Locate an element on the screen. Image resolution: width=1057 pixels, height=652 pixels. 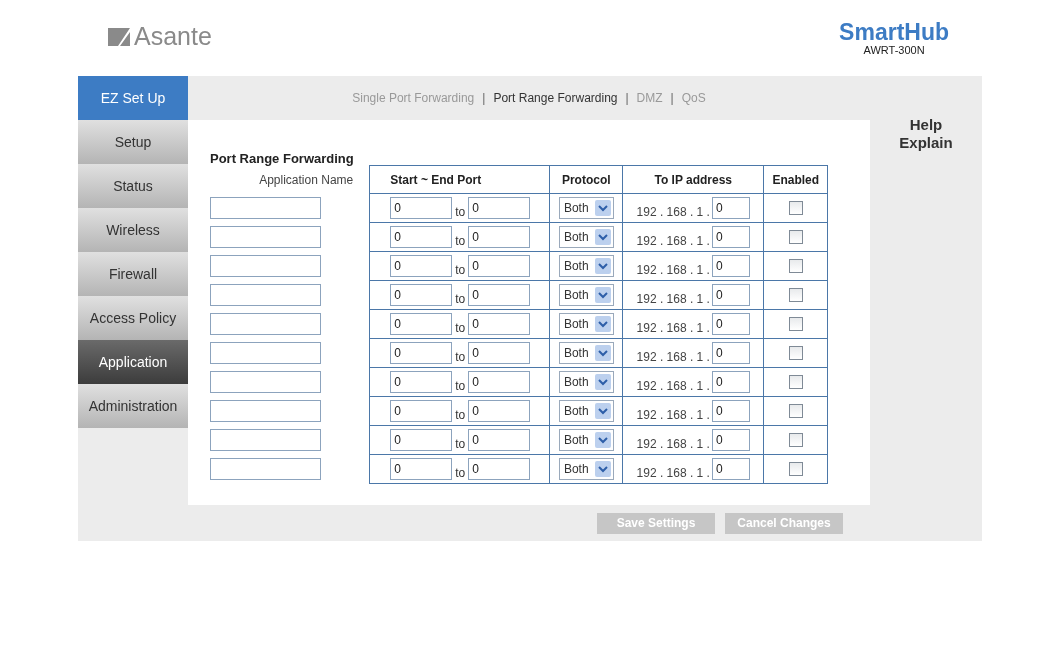
subnav-link: Port Range Forwarding is located at coordinates (555, 98).